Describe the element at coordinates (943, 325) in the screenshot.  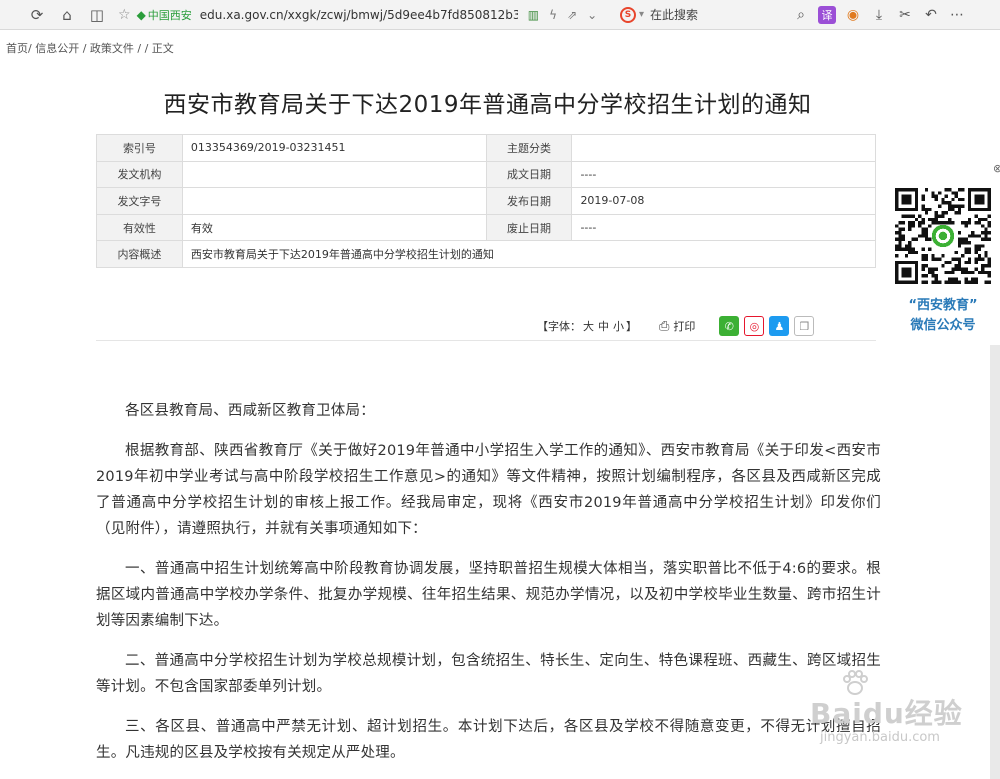
I see `qr-caption-line2: 微信公众号` at that location.